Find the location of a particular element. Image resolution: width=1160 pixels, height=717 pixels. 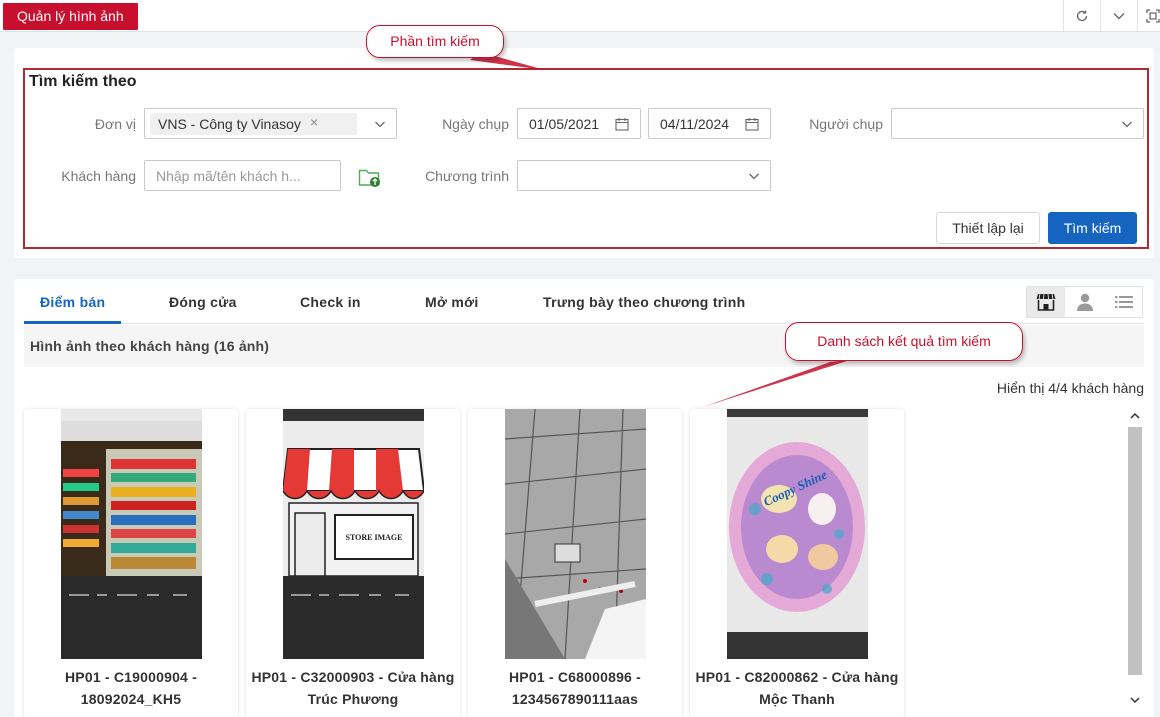

date-to-input: 04/11/2024 is located at coordinates (709, 123).